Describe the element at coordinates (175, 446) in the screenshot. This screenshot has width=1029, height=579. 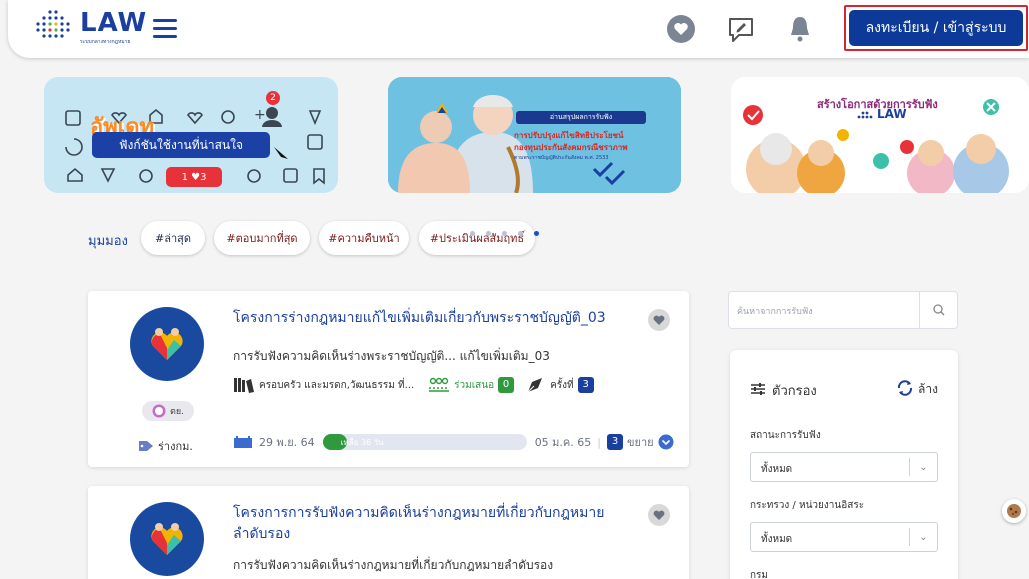
I see `card-tag-label: ร่างกม.` at that location.